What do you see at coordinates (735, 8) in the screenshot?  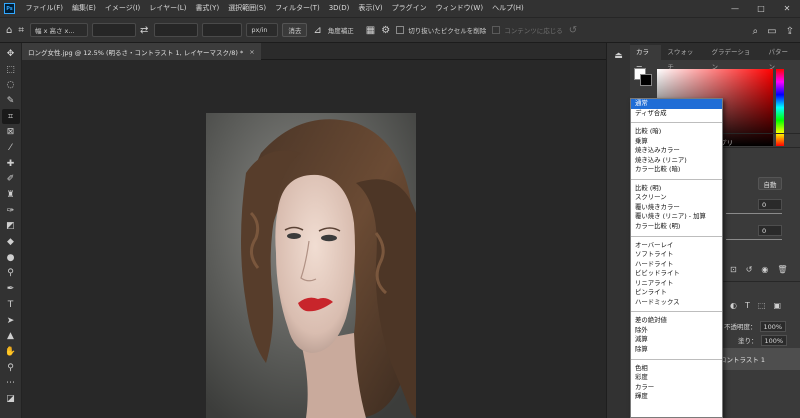 I see `minimize-icon: —` at bounding box center [735, 8].